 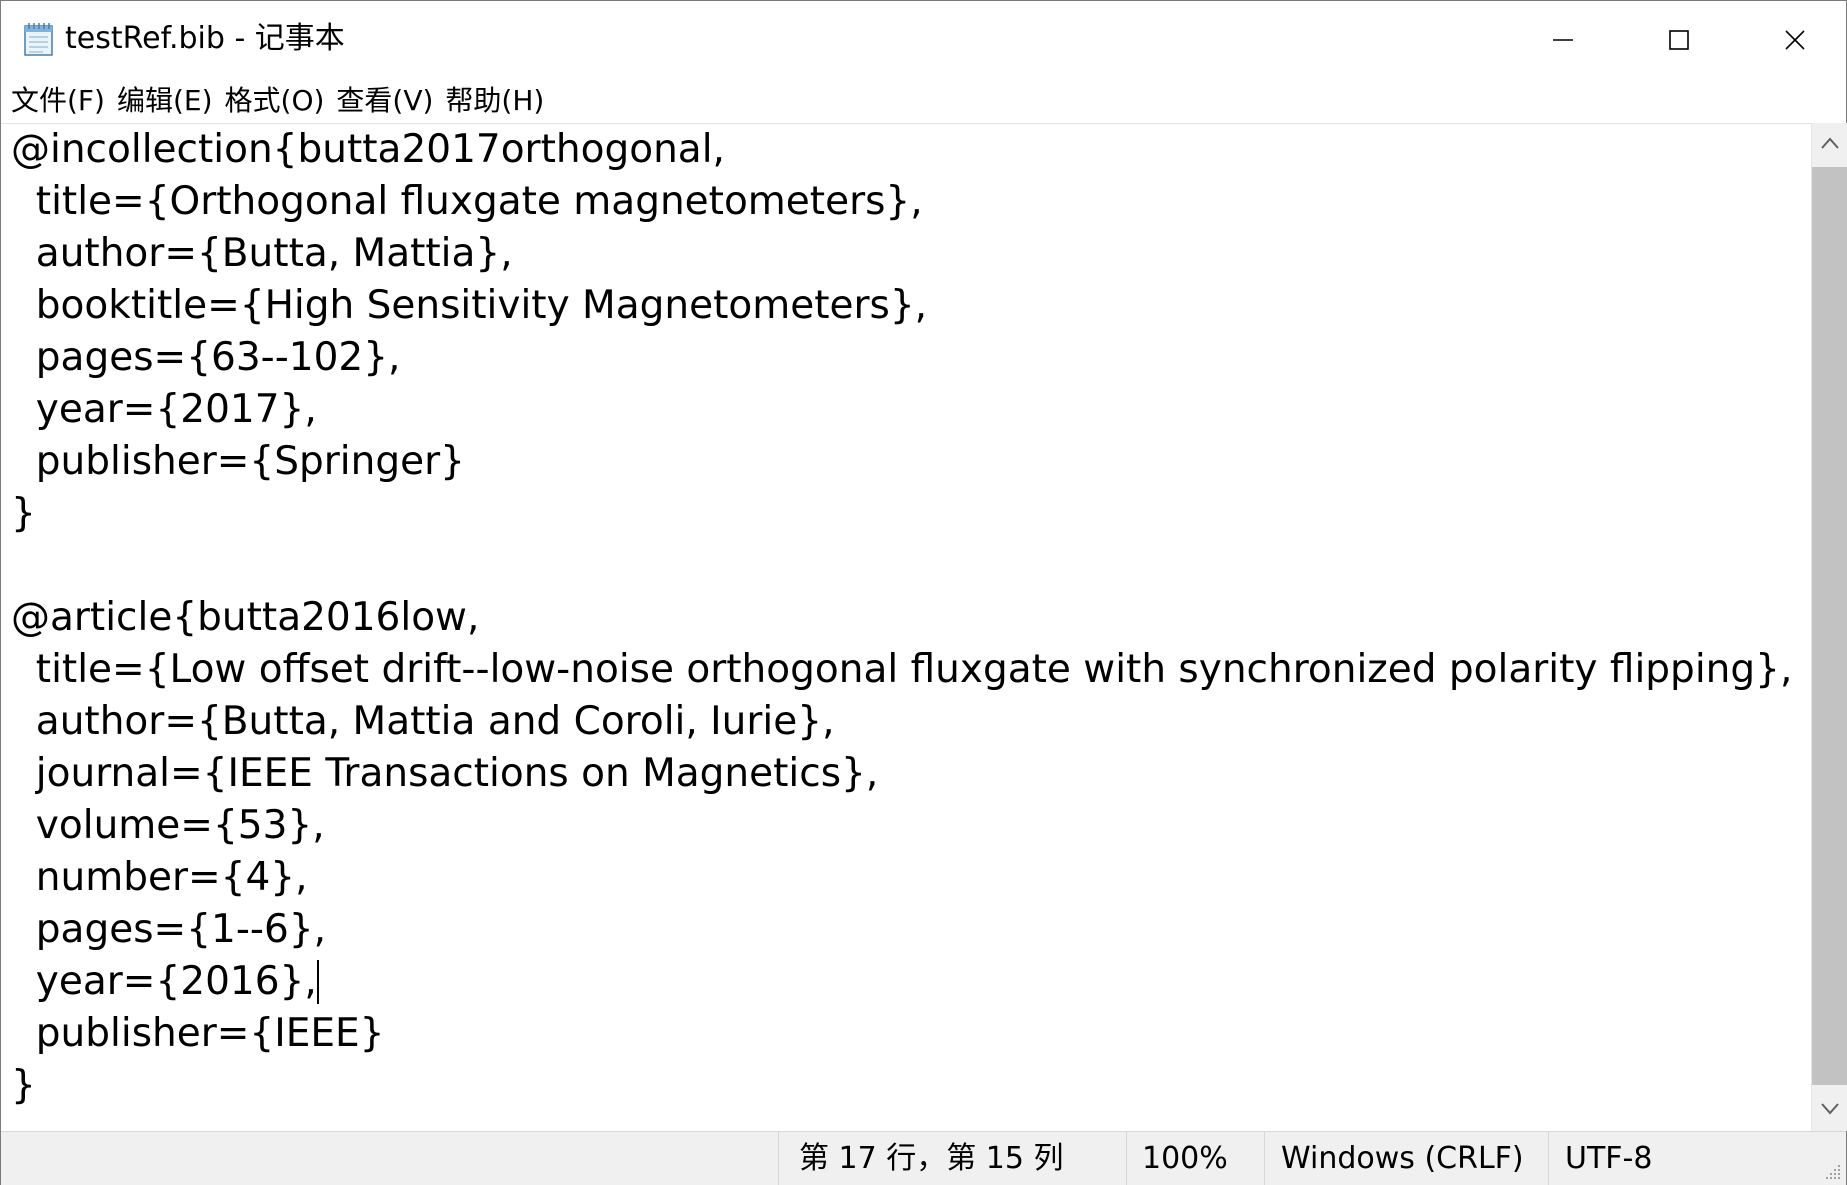 What do you see at coordinates (923, 101) in the screenshot?
I see `menu-bar: 文件(F) 编辑(E) 格式(O) 查看(V) 帮助(H)` at bounding box center [923, 101].